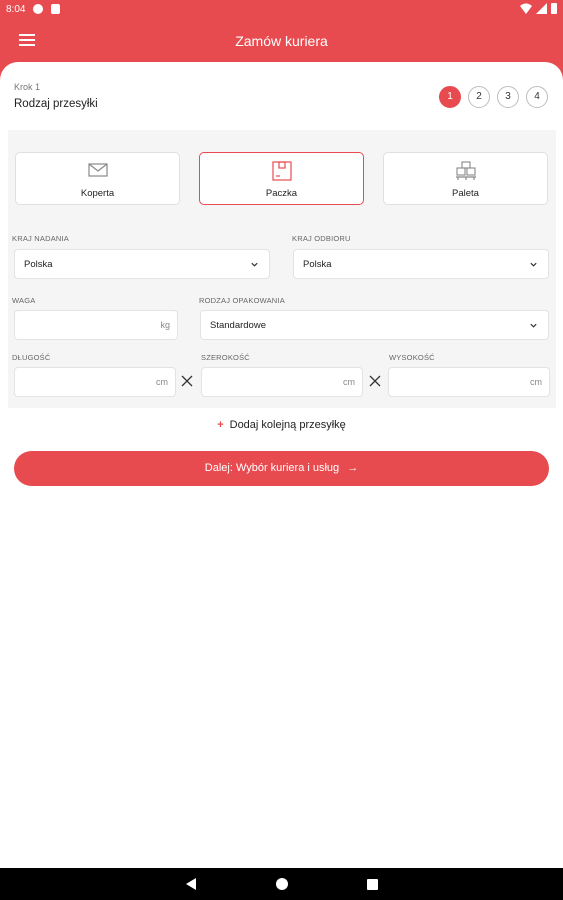  Describe the element at coordinates (479, 97) in the screenshot. I see `step-2: 2` at that location.